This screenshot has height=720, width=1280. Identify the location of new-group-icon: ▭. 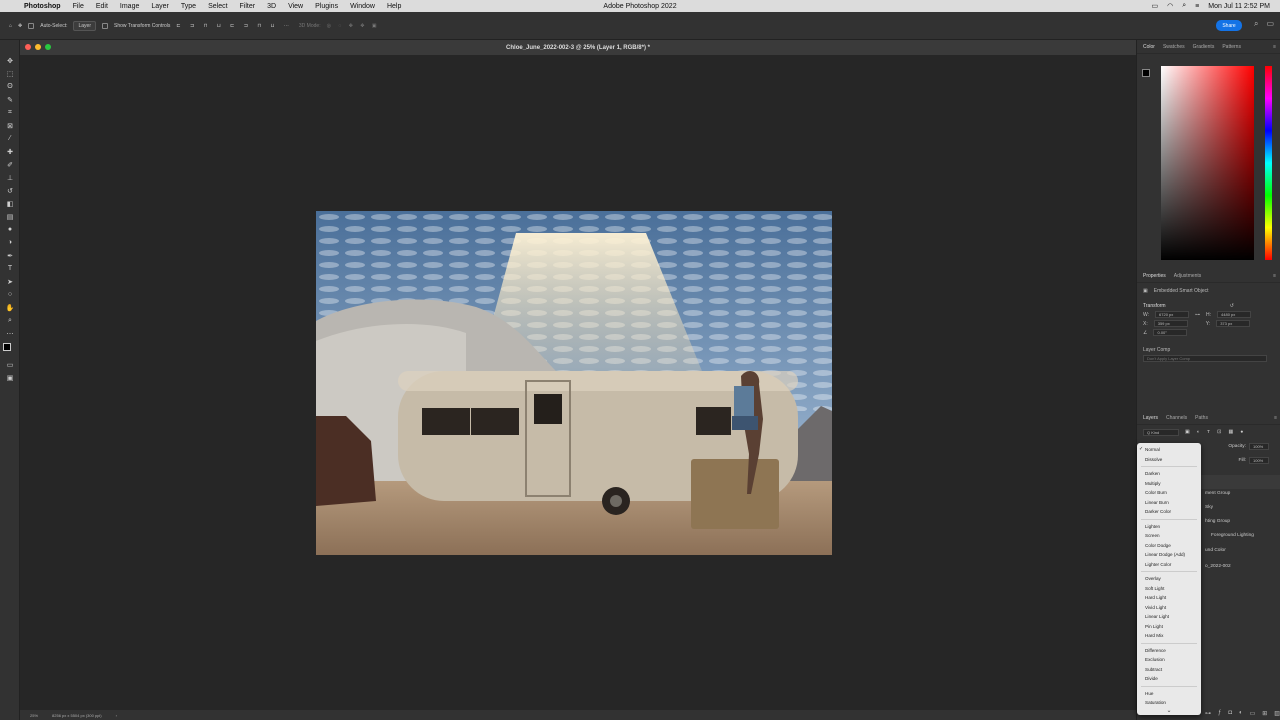
(1253, 713).